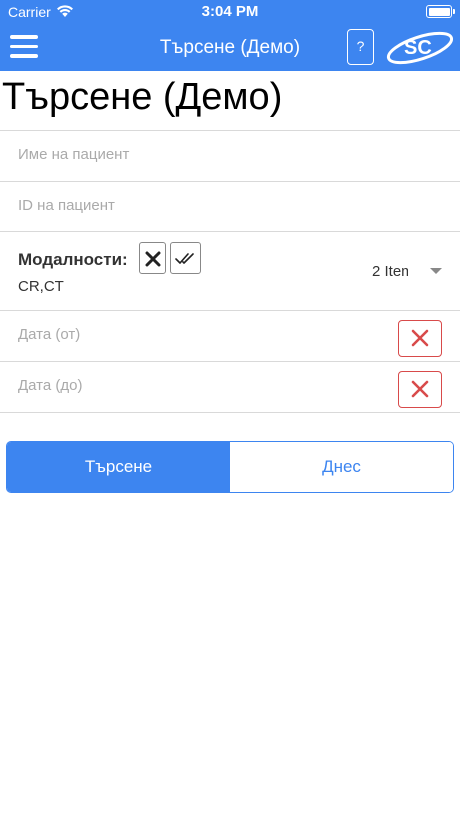 Image resolution: width=460 pixels, height=818 pixels. I want to click on date-to-field: Дата (до), so click(50, 385).